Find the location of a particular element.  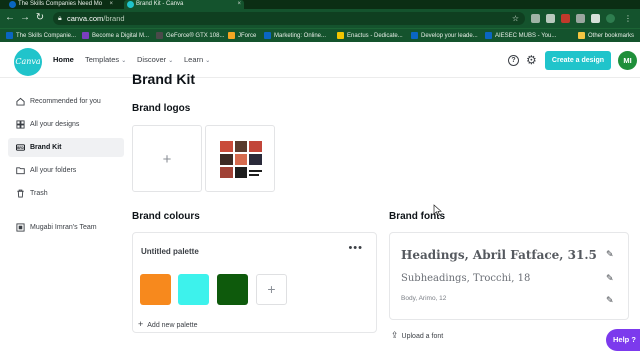

url-path: /brand is located at coordinates (114, 18).